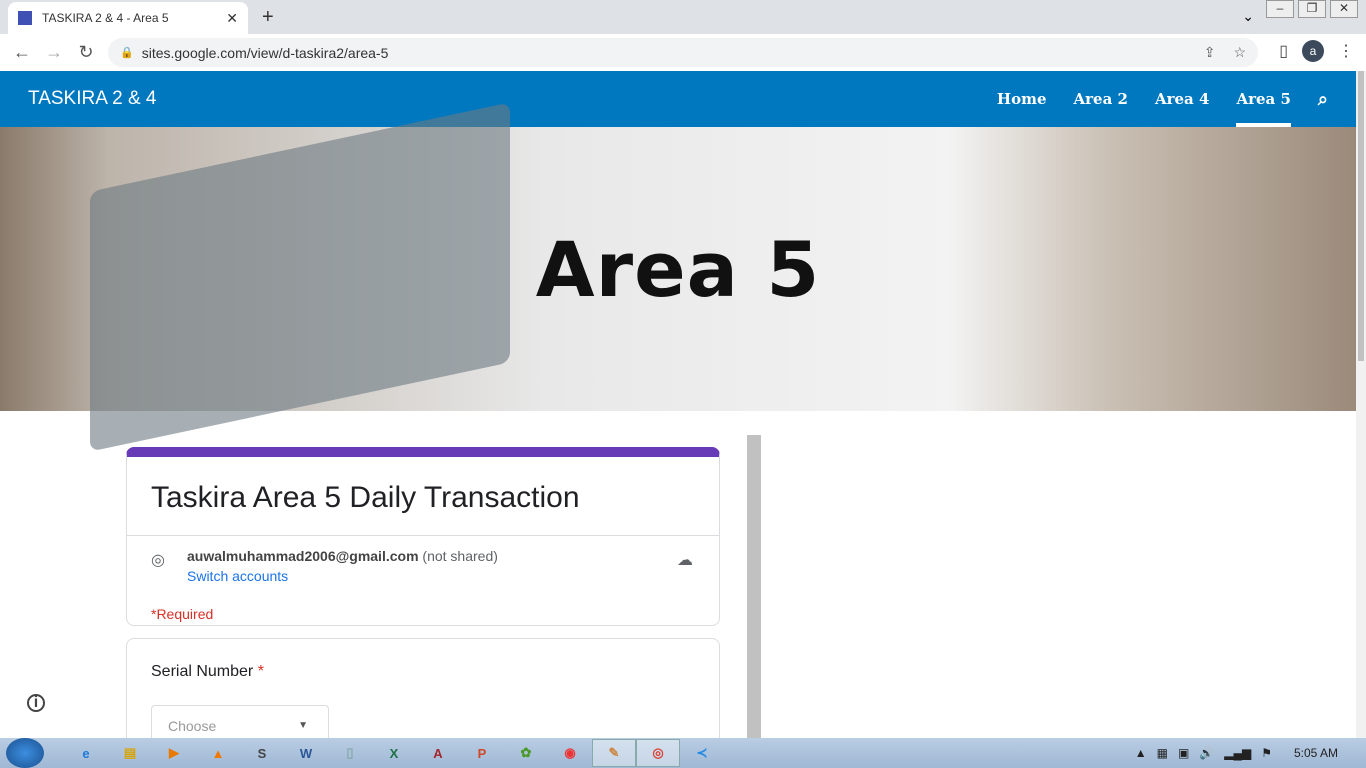 The height and width of the screenshot is (768, 1366). I want to click on page-title: Area 5, so click(678, 269).